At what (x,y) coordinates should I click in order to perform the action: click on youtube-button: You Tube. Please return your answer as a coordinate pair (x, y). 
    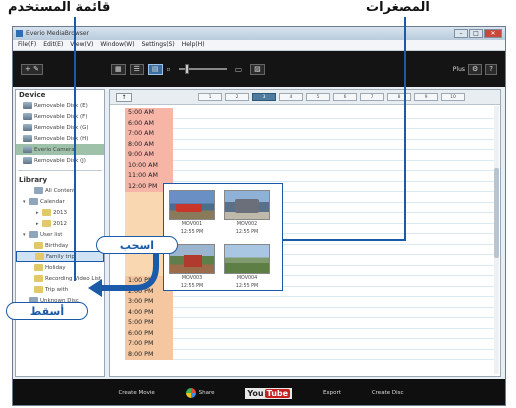
    Looking at the image, I should click on (269, 393).